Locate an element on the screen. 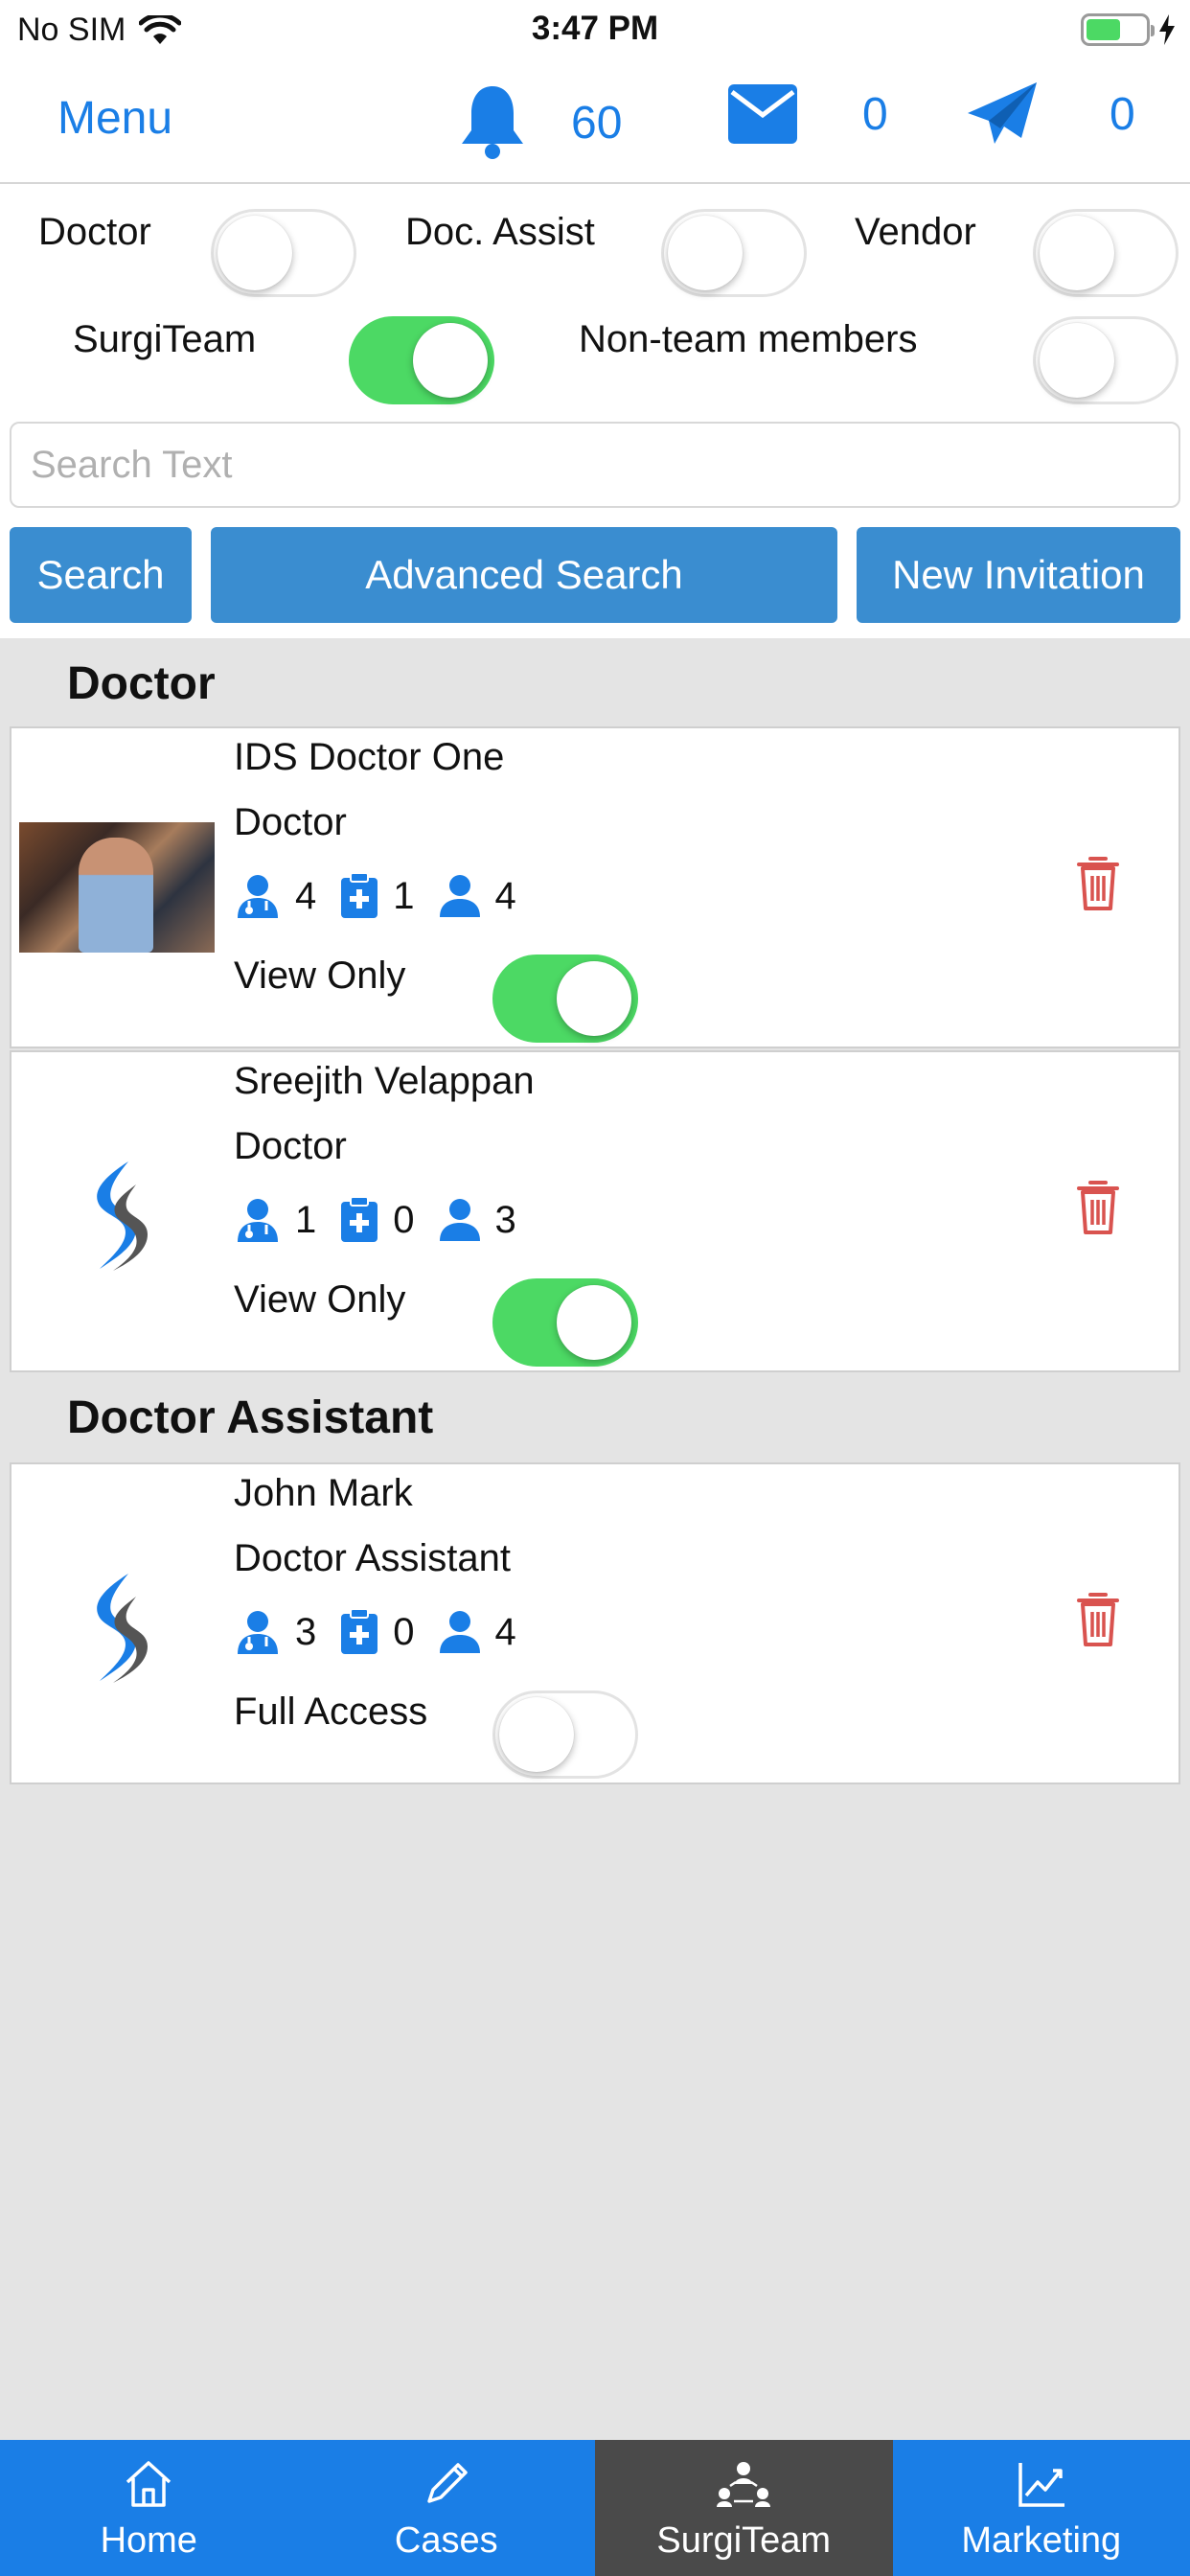  avatar is located at coordinates (117, 887).